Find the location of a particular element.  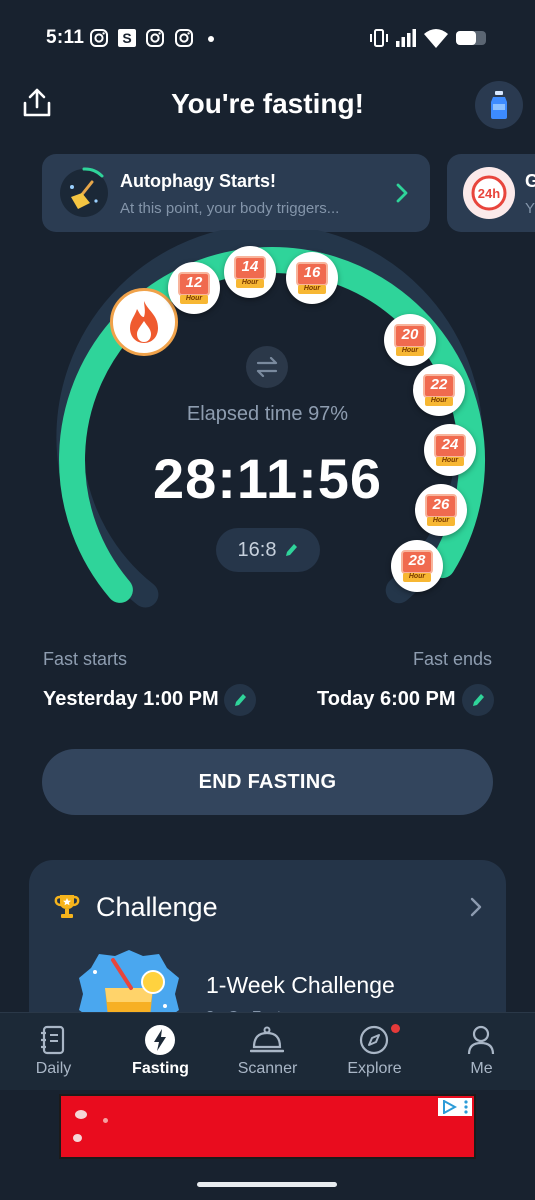

status-time: 5:11 is located at coordinates (65, 37).